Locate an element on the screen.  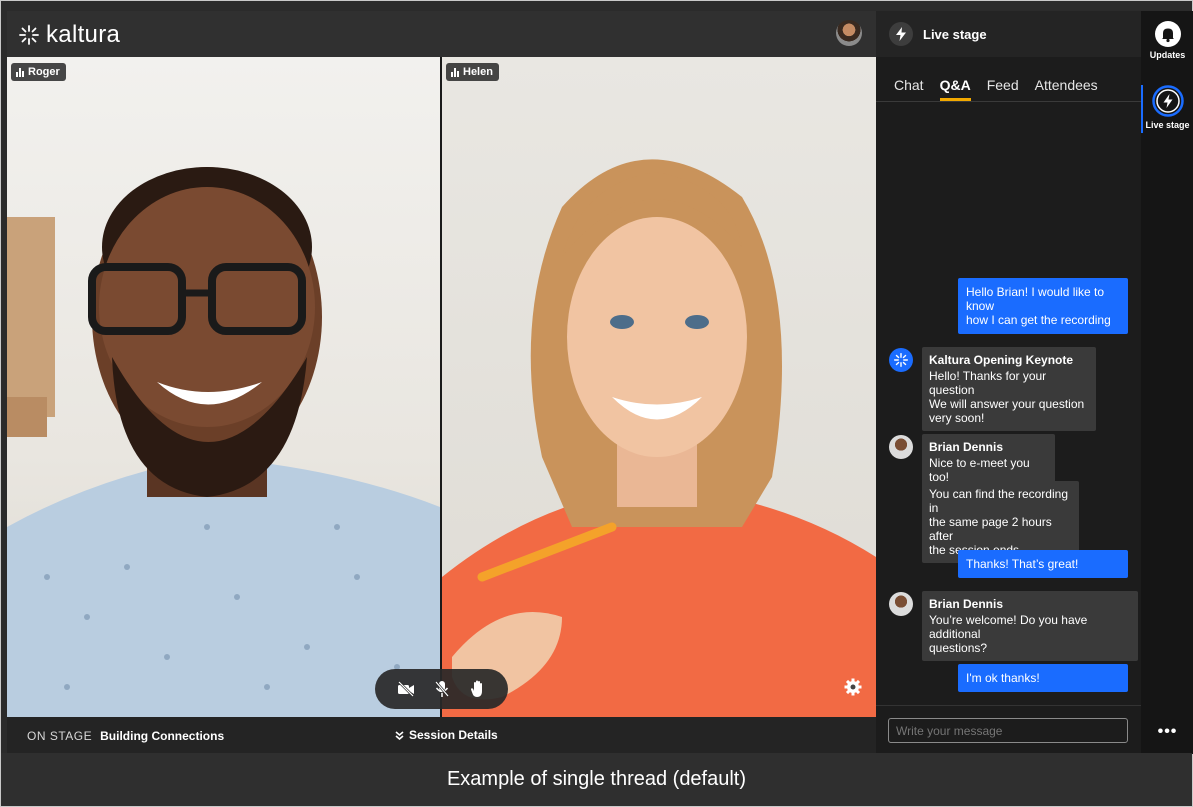
message-text: very soon! is located at coordinates (957, 418).